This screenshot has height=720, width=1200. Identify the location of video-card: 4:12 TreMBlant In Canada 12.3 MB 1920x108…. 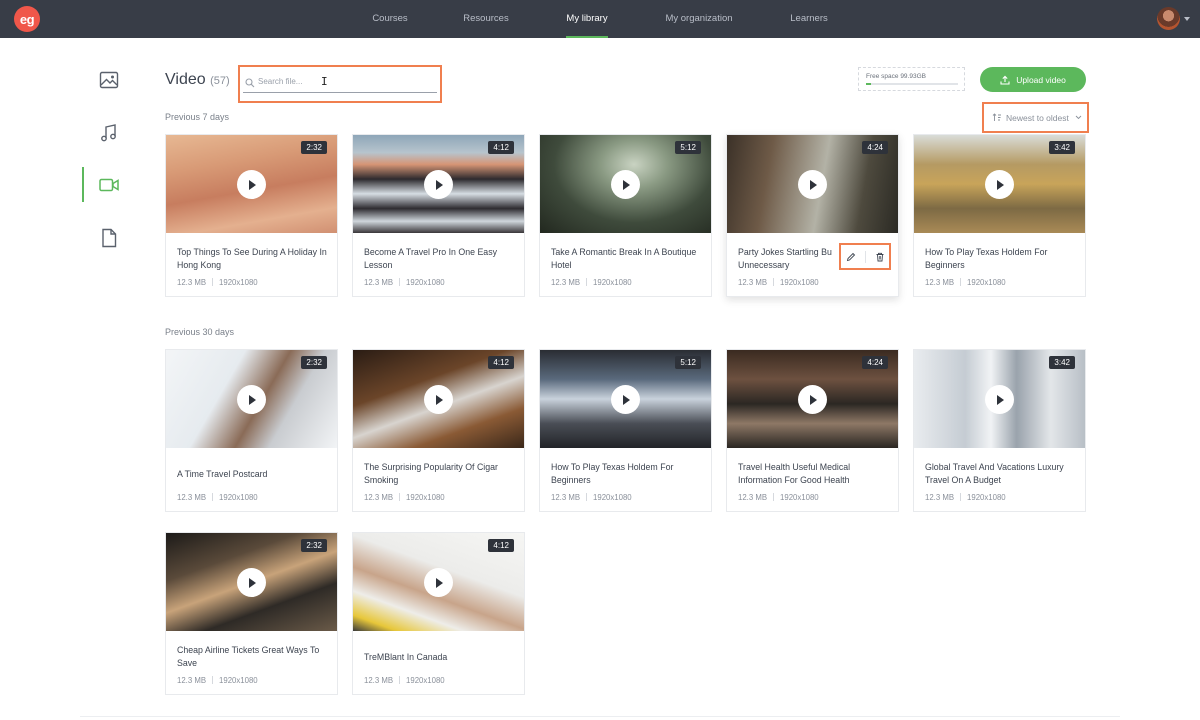
(438, 613).